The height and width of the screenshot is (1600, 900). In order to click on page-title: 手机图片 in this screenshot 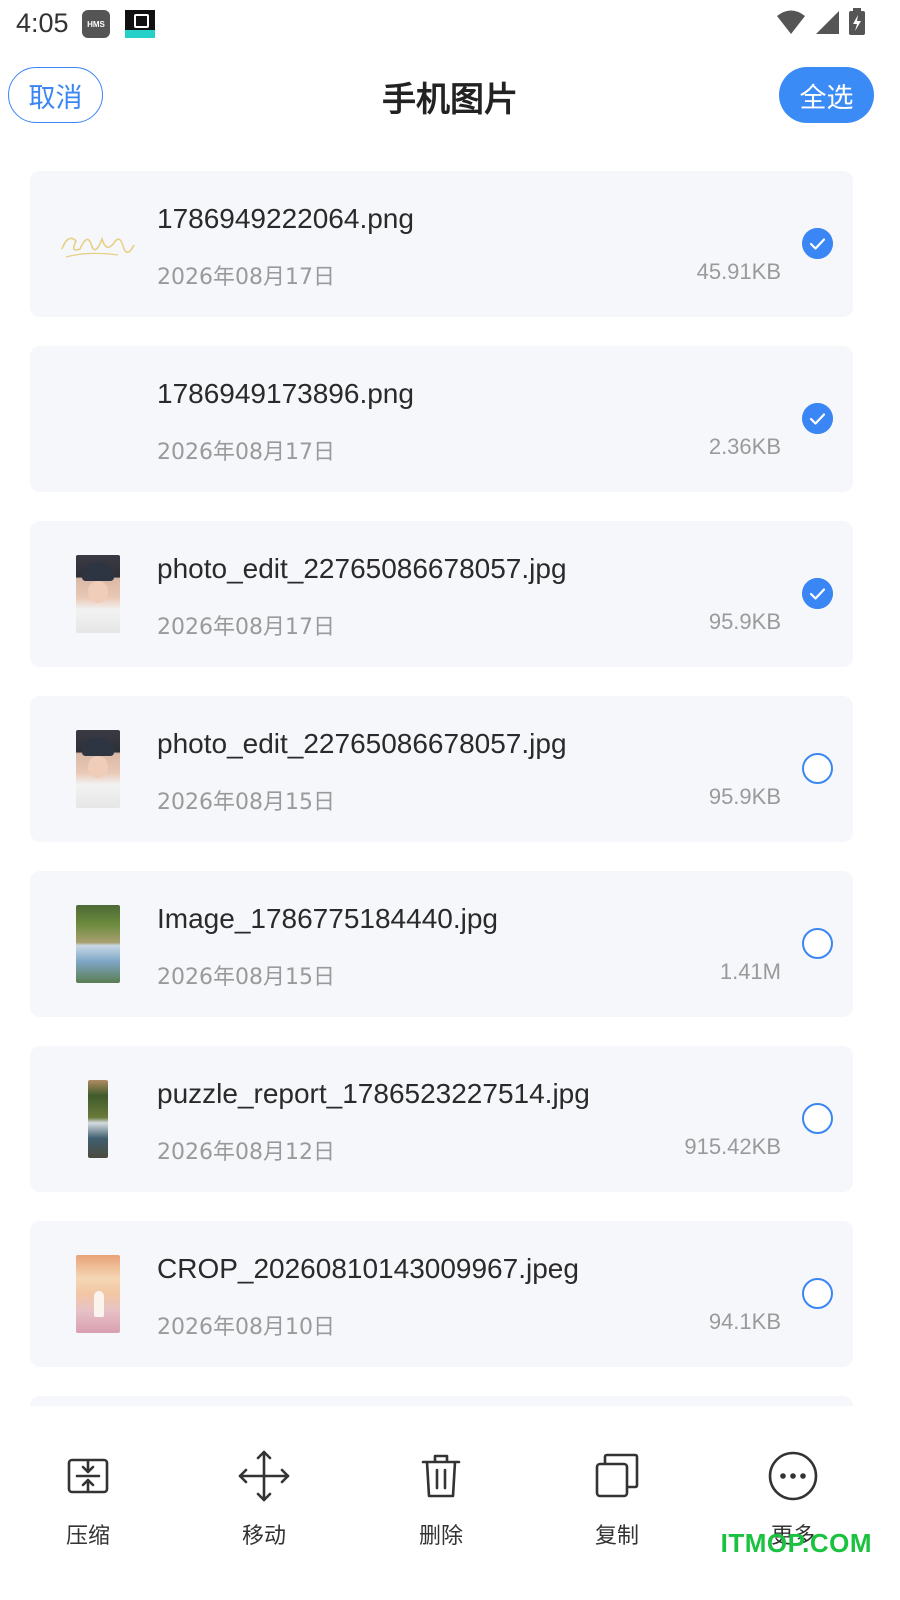, I will do `click(450, 100)`.